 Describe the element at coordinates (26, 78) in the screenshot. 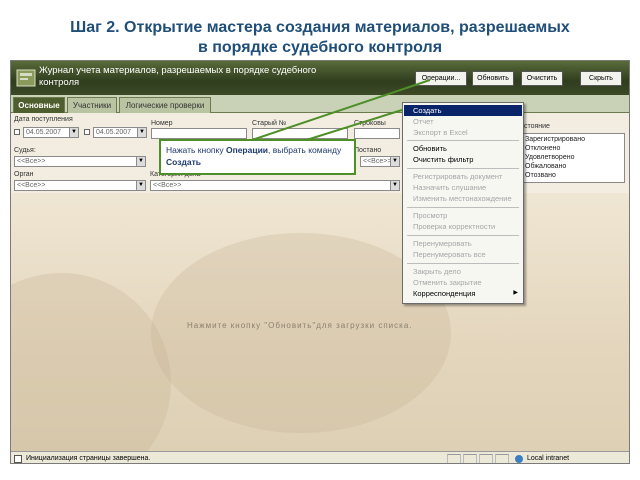

I see `app-logo-icon` at that location.